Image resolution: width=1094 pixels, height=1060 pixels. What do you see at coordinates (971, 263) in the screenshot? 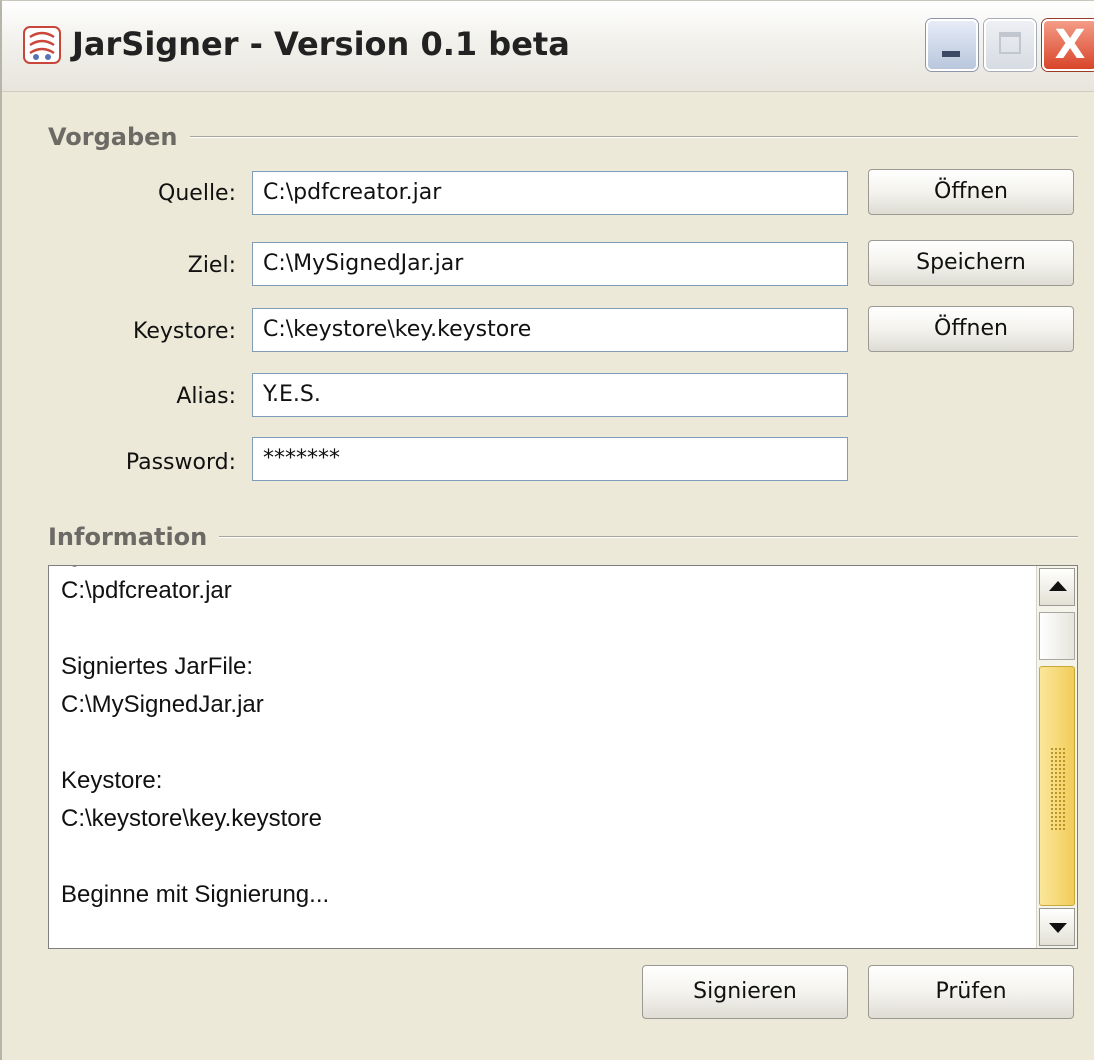
I see `save-target-button: Speichern` at bounding box center [971, 263].